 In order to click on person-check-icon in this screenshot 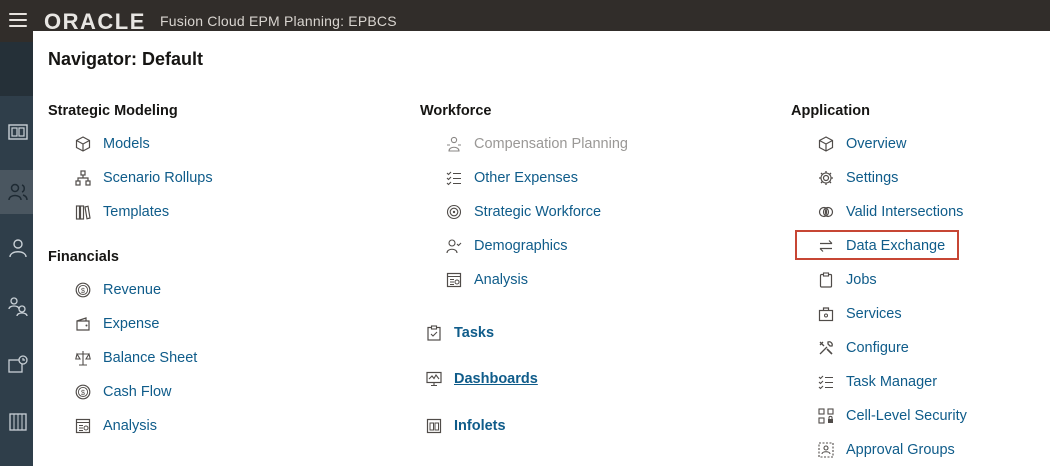, I will do `click(454, 246)`.